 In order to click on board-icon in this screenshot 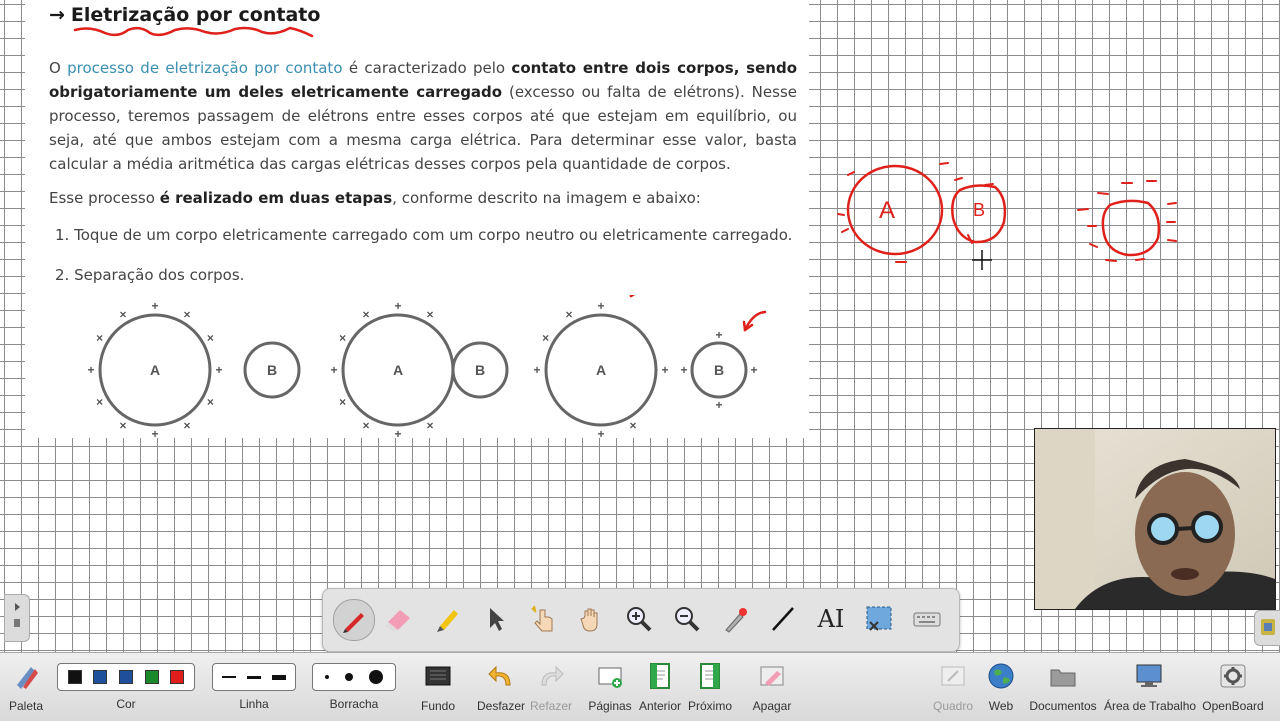, I will do `click(953, 676)`.